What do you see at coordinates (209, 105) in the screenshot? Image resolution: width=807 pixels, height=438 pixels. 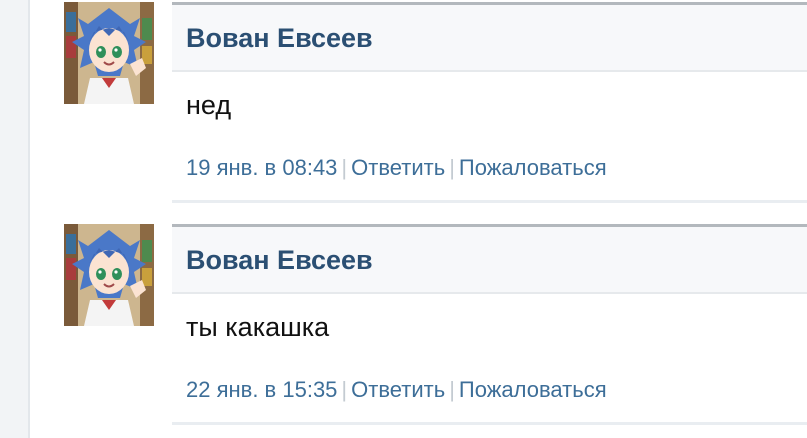 I see `comment-text: нед` at bounding box center [209, 105].